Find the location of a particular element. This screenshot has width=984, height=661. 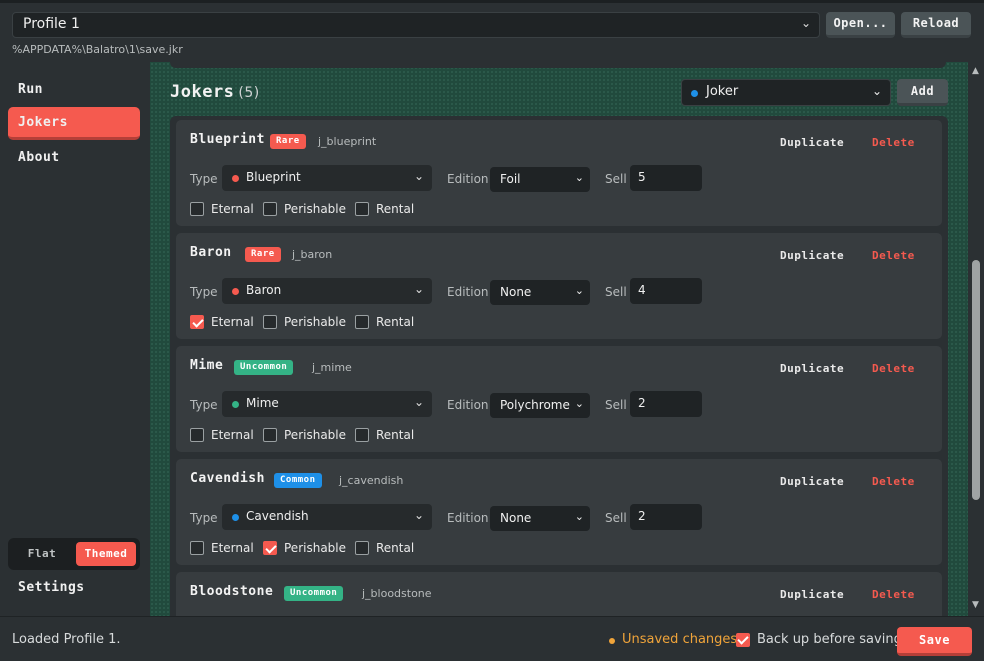

sidebar: Run Jokers About Flat Themed Settings is located at coordinates (75, 339).